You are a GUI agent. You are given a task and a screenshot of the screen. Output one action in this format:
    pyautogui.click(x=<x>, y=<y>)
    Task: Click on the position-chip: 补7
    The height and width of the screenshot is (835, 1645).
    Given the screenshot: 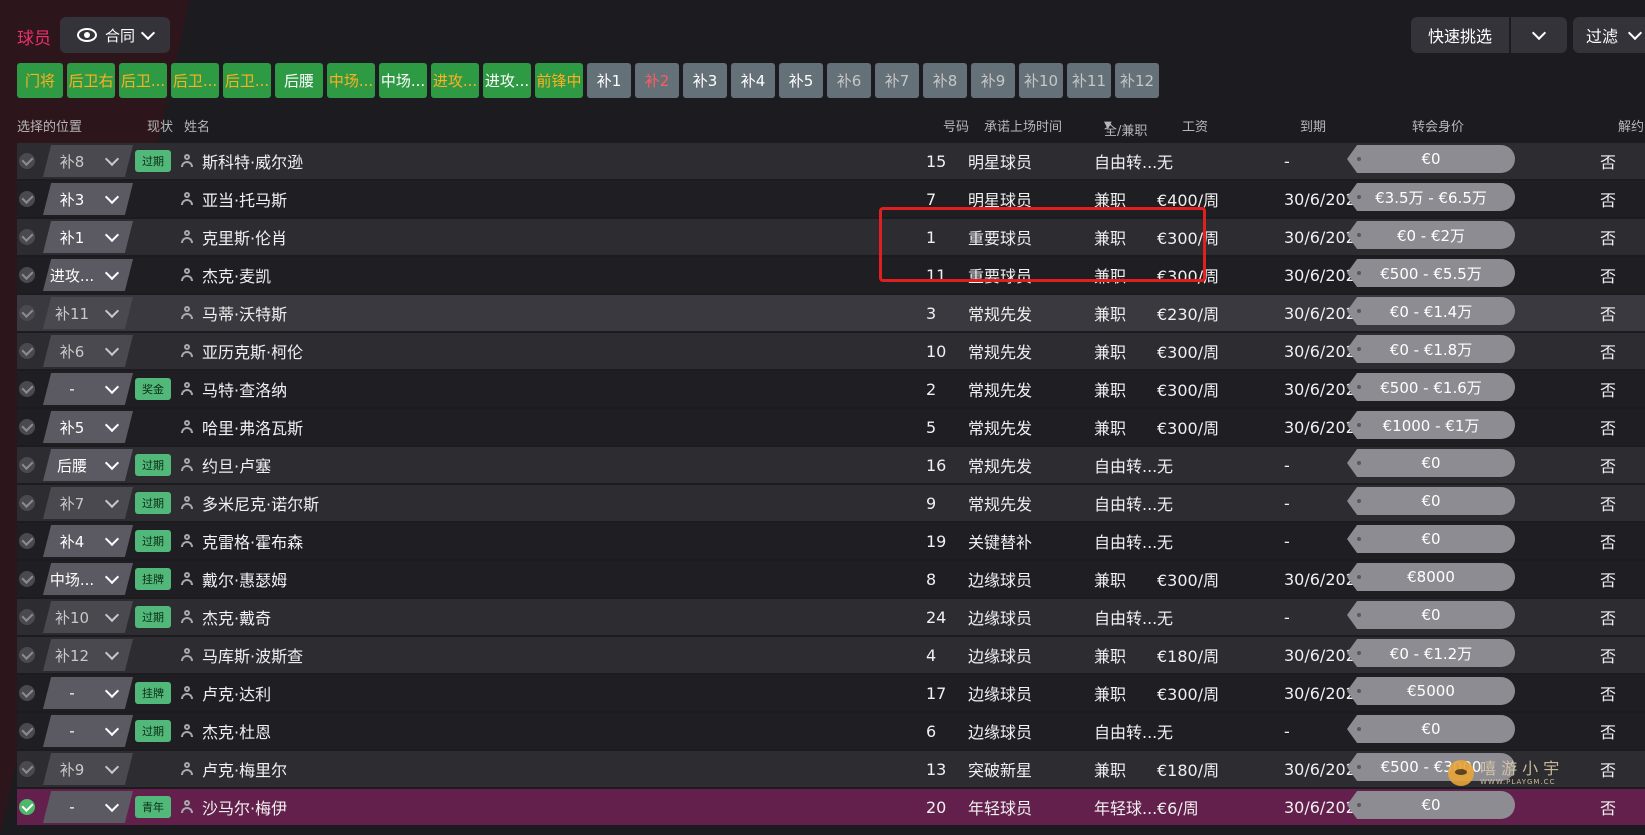 What is the action you would take?
    pyautogui.click(x=897, y=80)
    